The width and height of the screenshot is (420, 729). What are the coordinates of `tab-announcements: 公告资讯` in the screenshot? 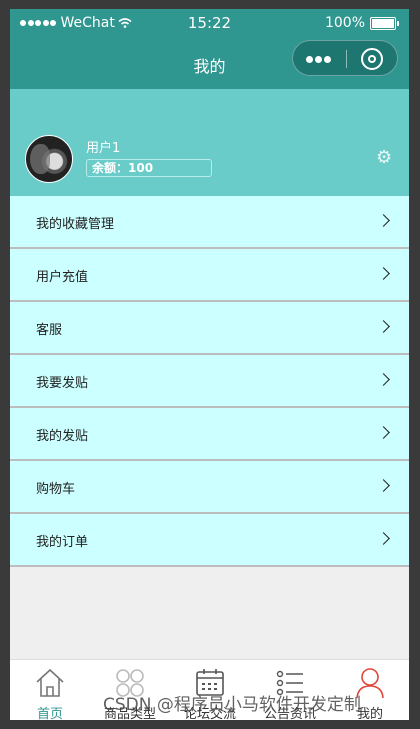 It's located at (290, 690).